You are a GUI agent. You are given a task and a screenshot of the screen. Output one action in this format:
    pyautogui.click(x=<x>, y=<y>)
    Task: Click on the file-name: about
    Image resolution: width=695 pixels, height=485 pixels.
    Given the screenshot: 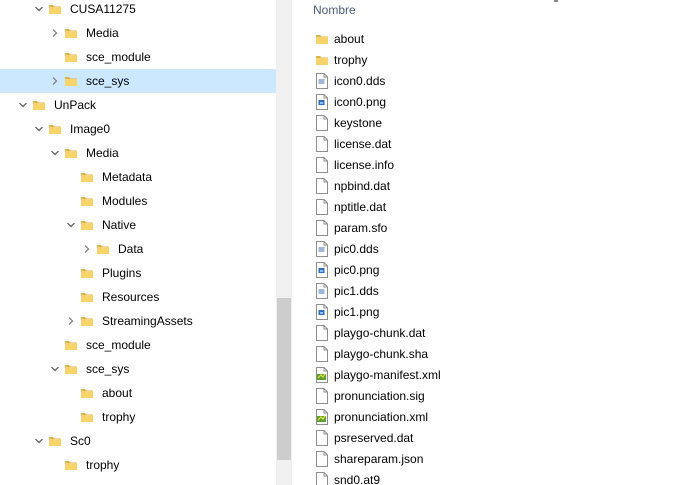 What is the action you would take?
    pyautogui.click(x=349, y=39)
    